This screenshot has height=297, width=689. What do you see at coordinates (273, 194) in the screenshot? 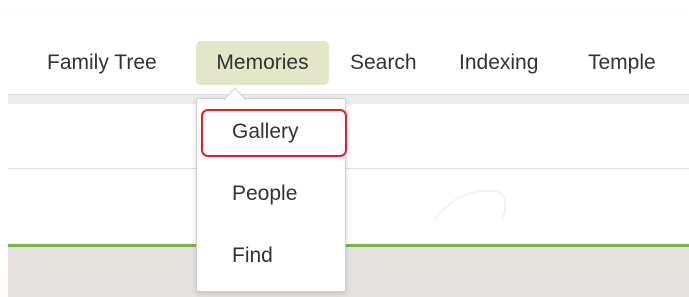
I see `menu-item-people: People` at bounding box center [273, 194].